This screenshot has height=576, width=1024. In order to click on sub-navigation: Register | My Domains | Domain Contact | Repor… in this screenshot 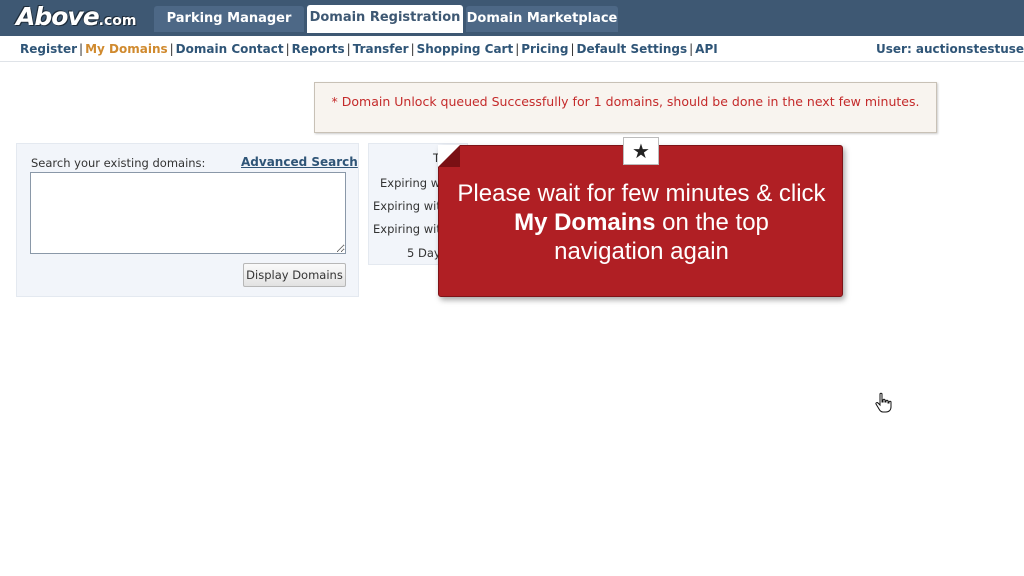, I will do `click(512, 49)`.